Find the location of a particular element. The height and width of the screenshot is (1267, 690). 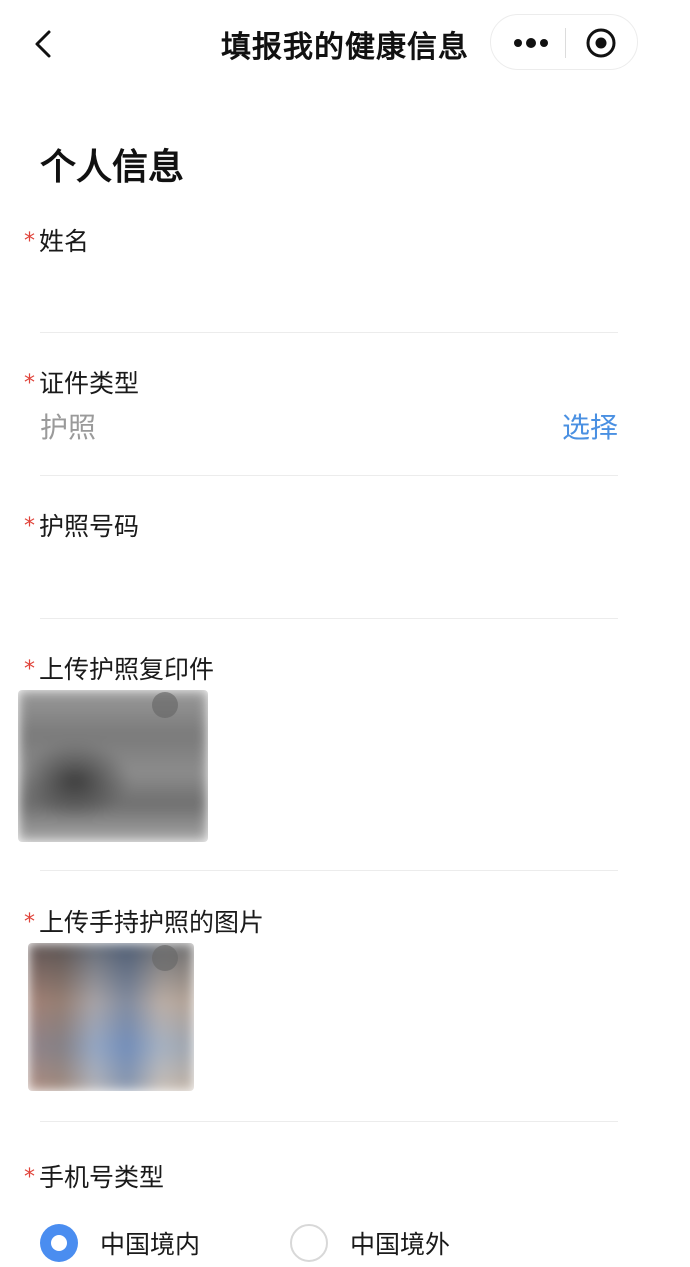

target-circle-icon is located at coordinates (601, 43).